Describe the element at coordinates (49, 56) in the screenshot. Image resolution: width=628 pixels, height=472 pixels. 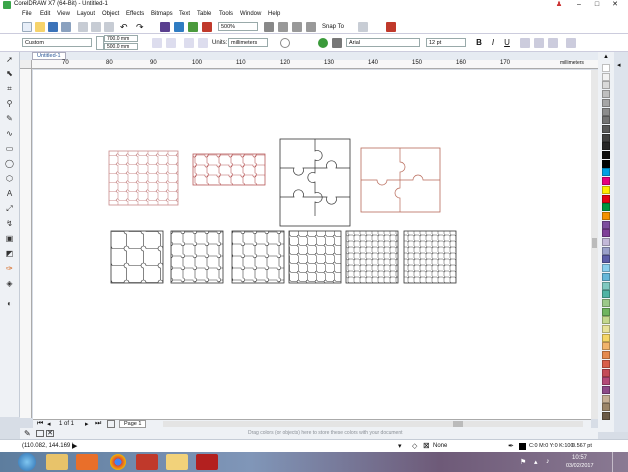
I see `tab-untitled-1: Untitled-1` at that location.